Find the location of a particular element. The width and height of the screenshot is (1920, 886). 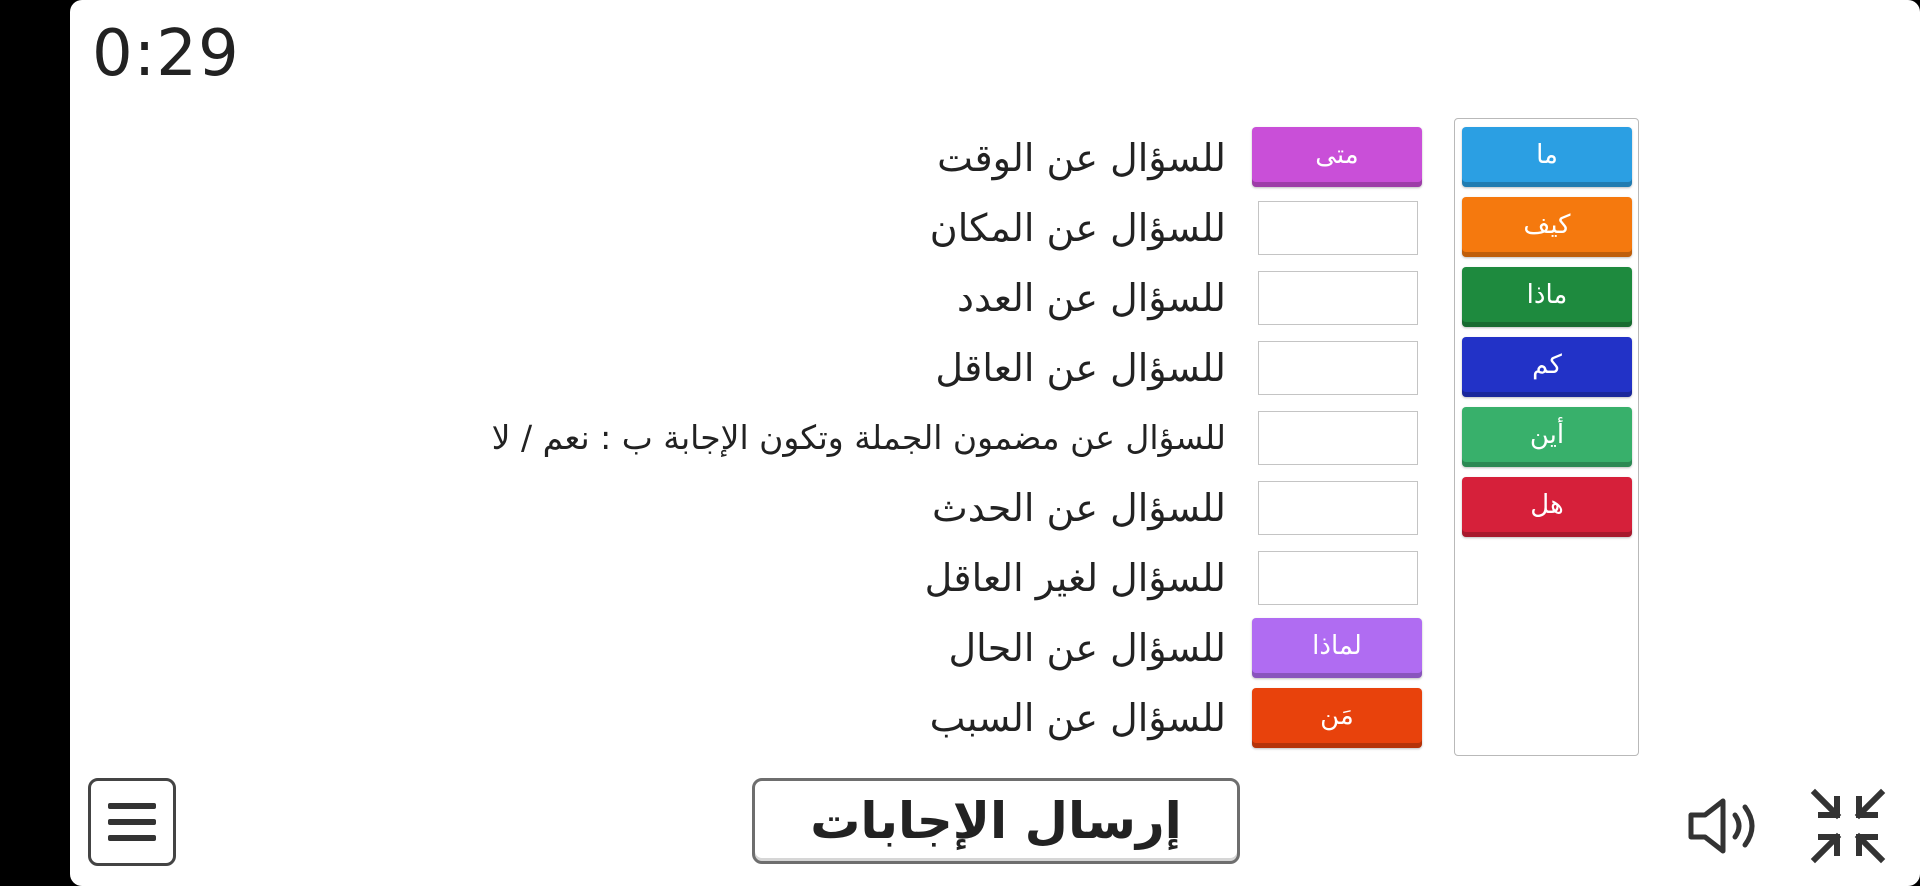

clue-3: للسؤال عن العدد is located at coordinates (1091, 298).